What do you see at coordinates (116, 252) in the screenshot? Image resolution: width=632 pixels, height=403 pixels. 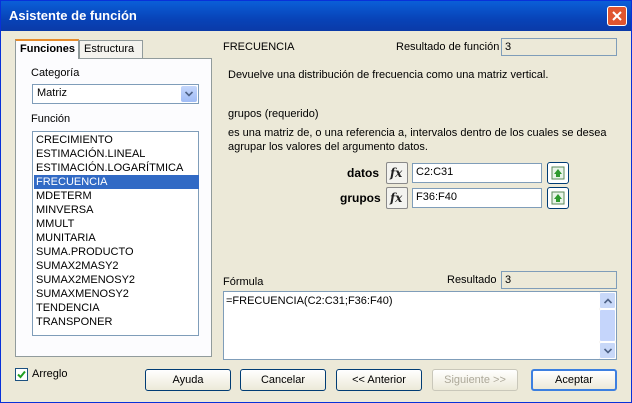 I see `list-item: SUMA.PRODUCTO` at bounding box center [116, 252].